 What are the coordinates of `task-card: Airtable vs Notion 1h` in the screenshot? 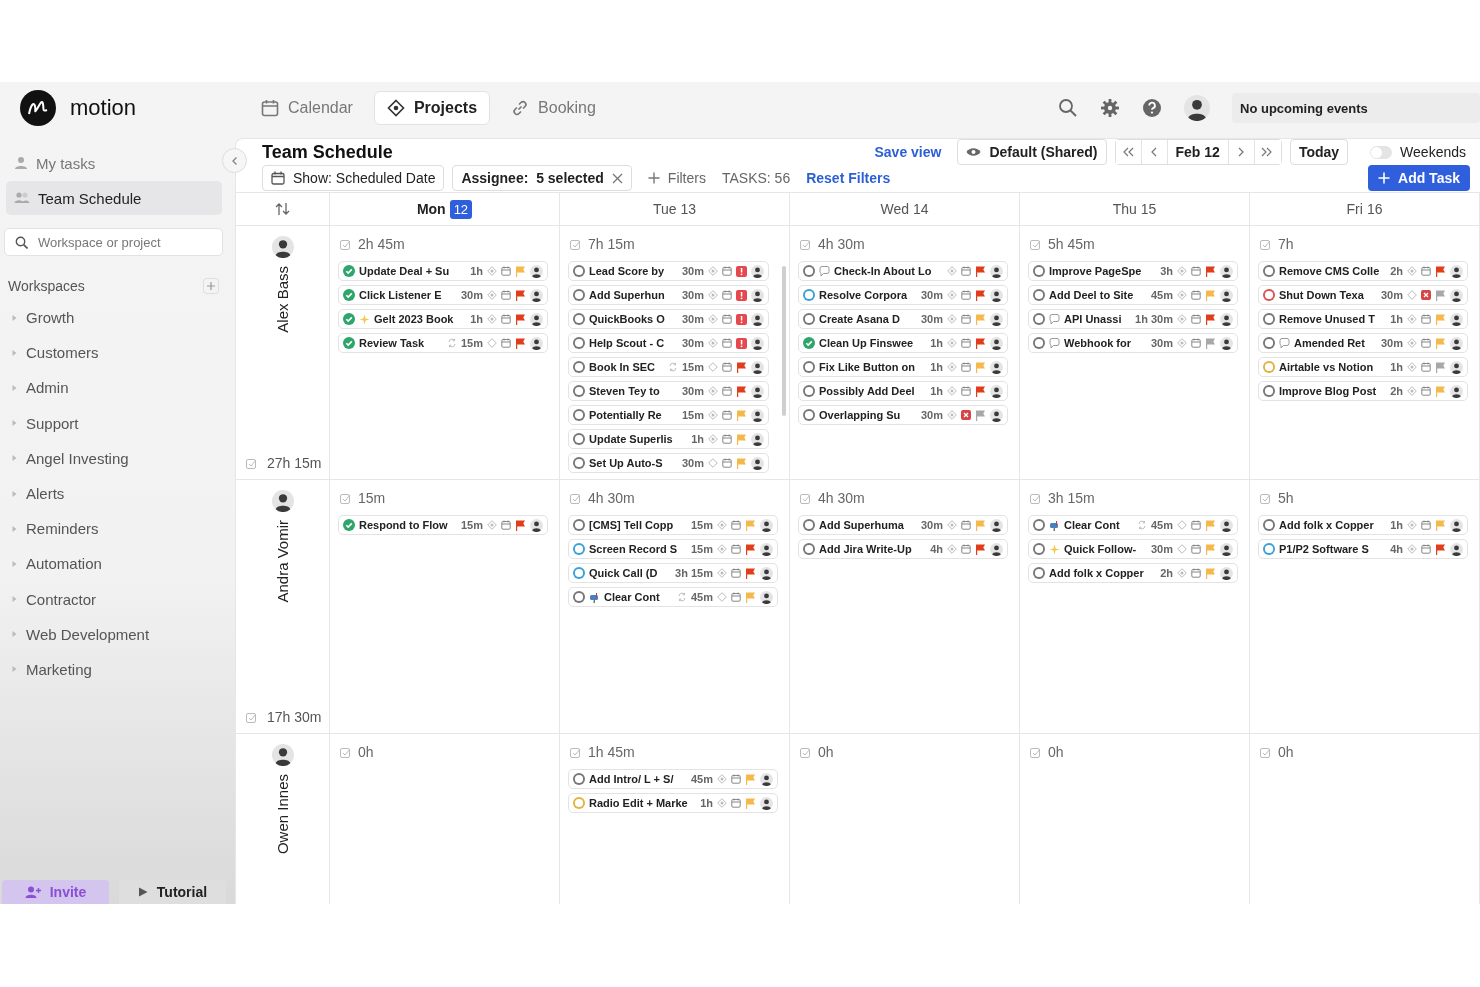 It's located at (1363, 367).